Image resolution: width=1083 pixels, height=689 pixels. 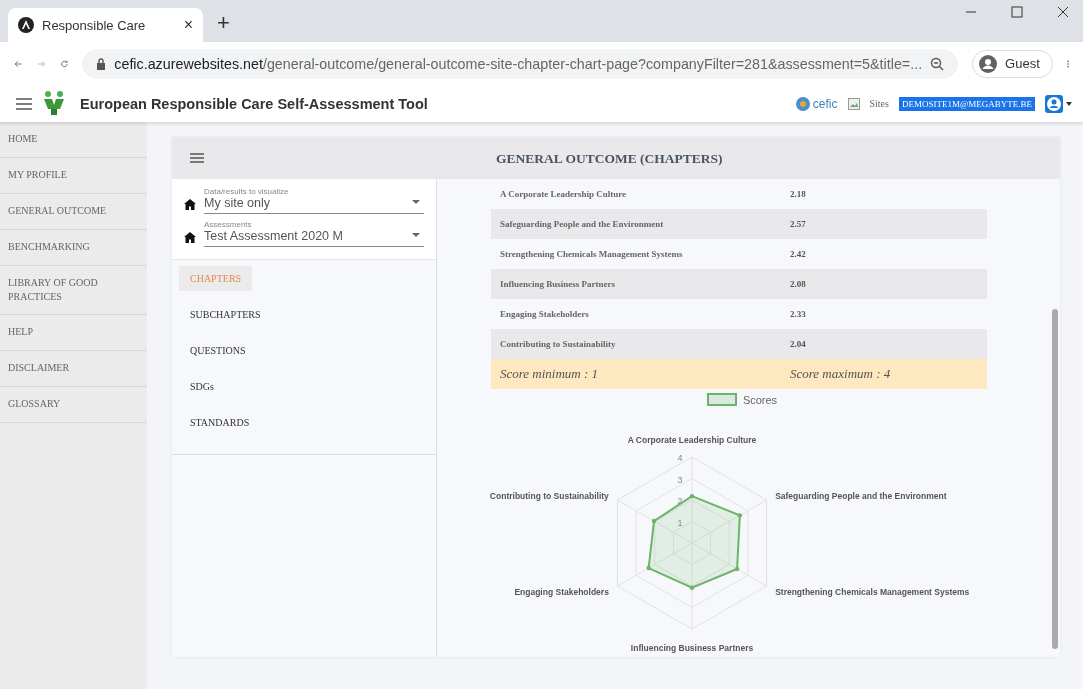 I want to click on axis-tick-label: 3, so click(x=680, y=479).